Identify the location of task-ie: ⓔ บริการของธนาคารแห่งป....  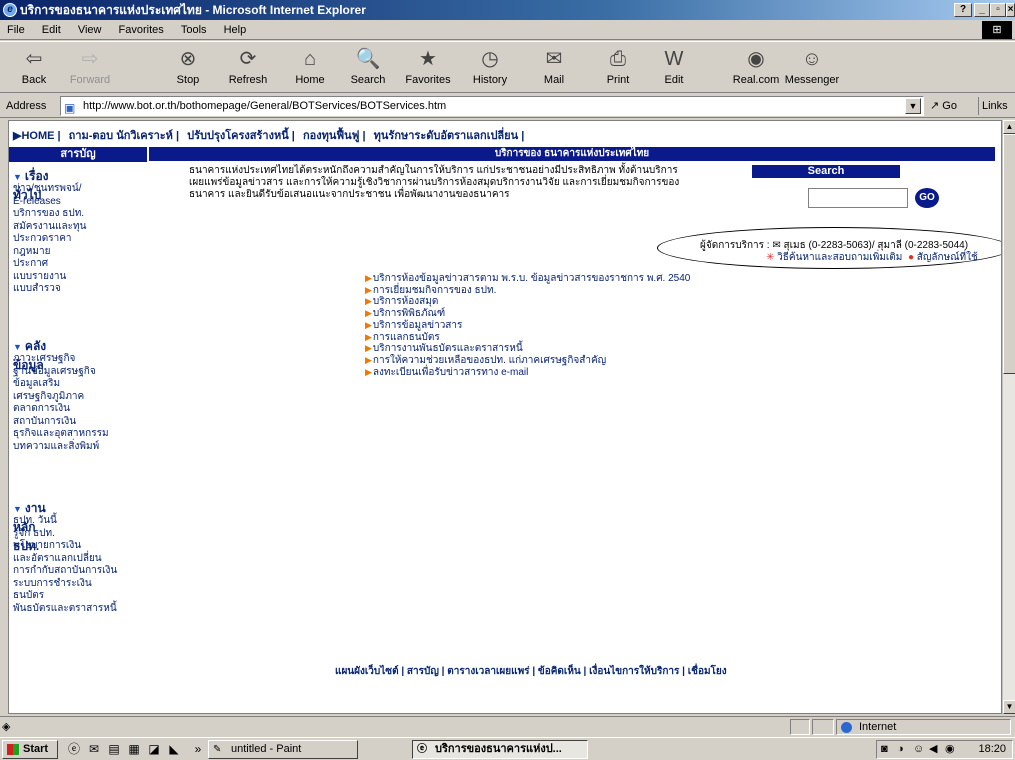
(500, 749).